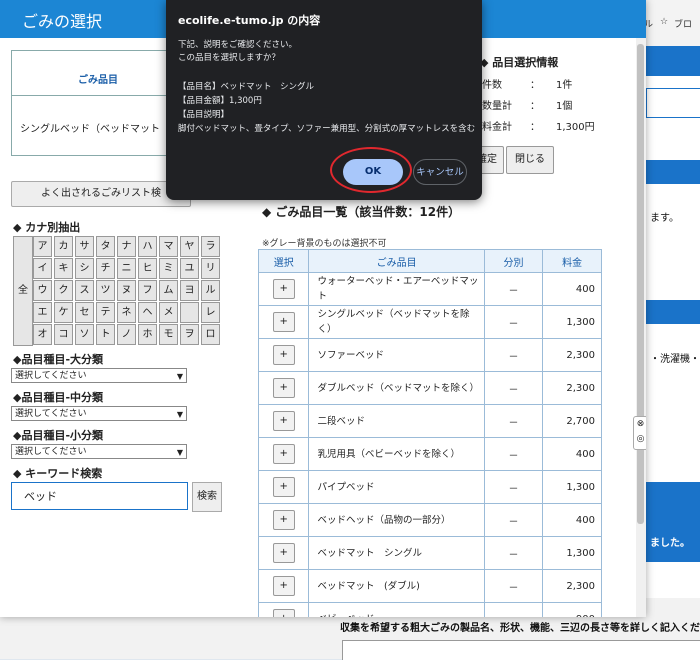 Image resolution: width=700 pixels, height=660 pixels. Describe the element at coordinates (220, 101) in the screenshot. I see `dialog-message-line: 【品目金額】1,300円` at that location.